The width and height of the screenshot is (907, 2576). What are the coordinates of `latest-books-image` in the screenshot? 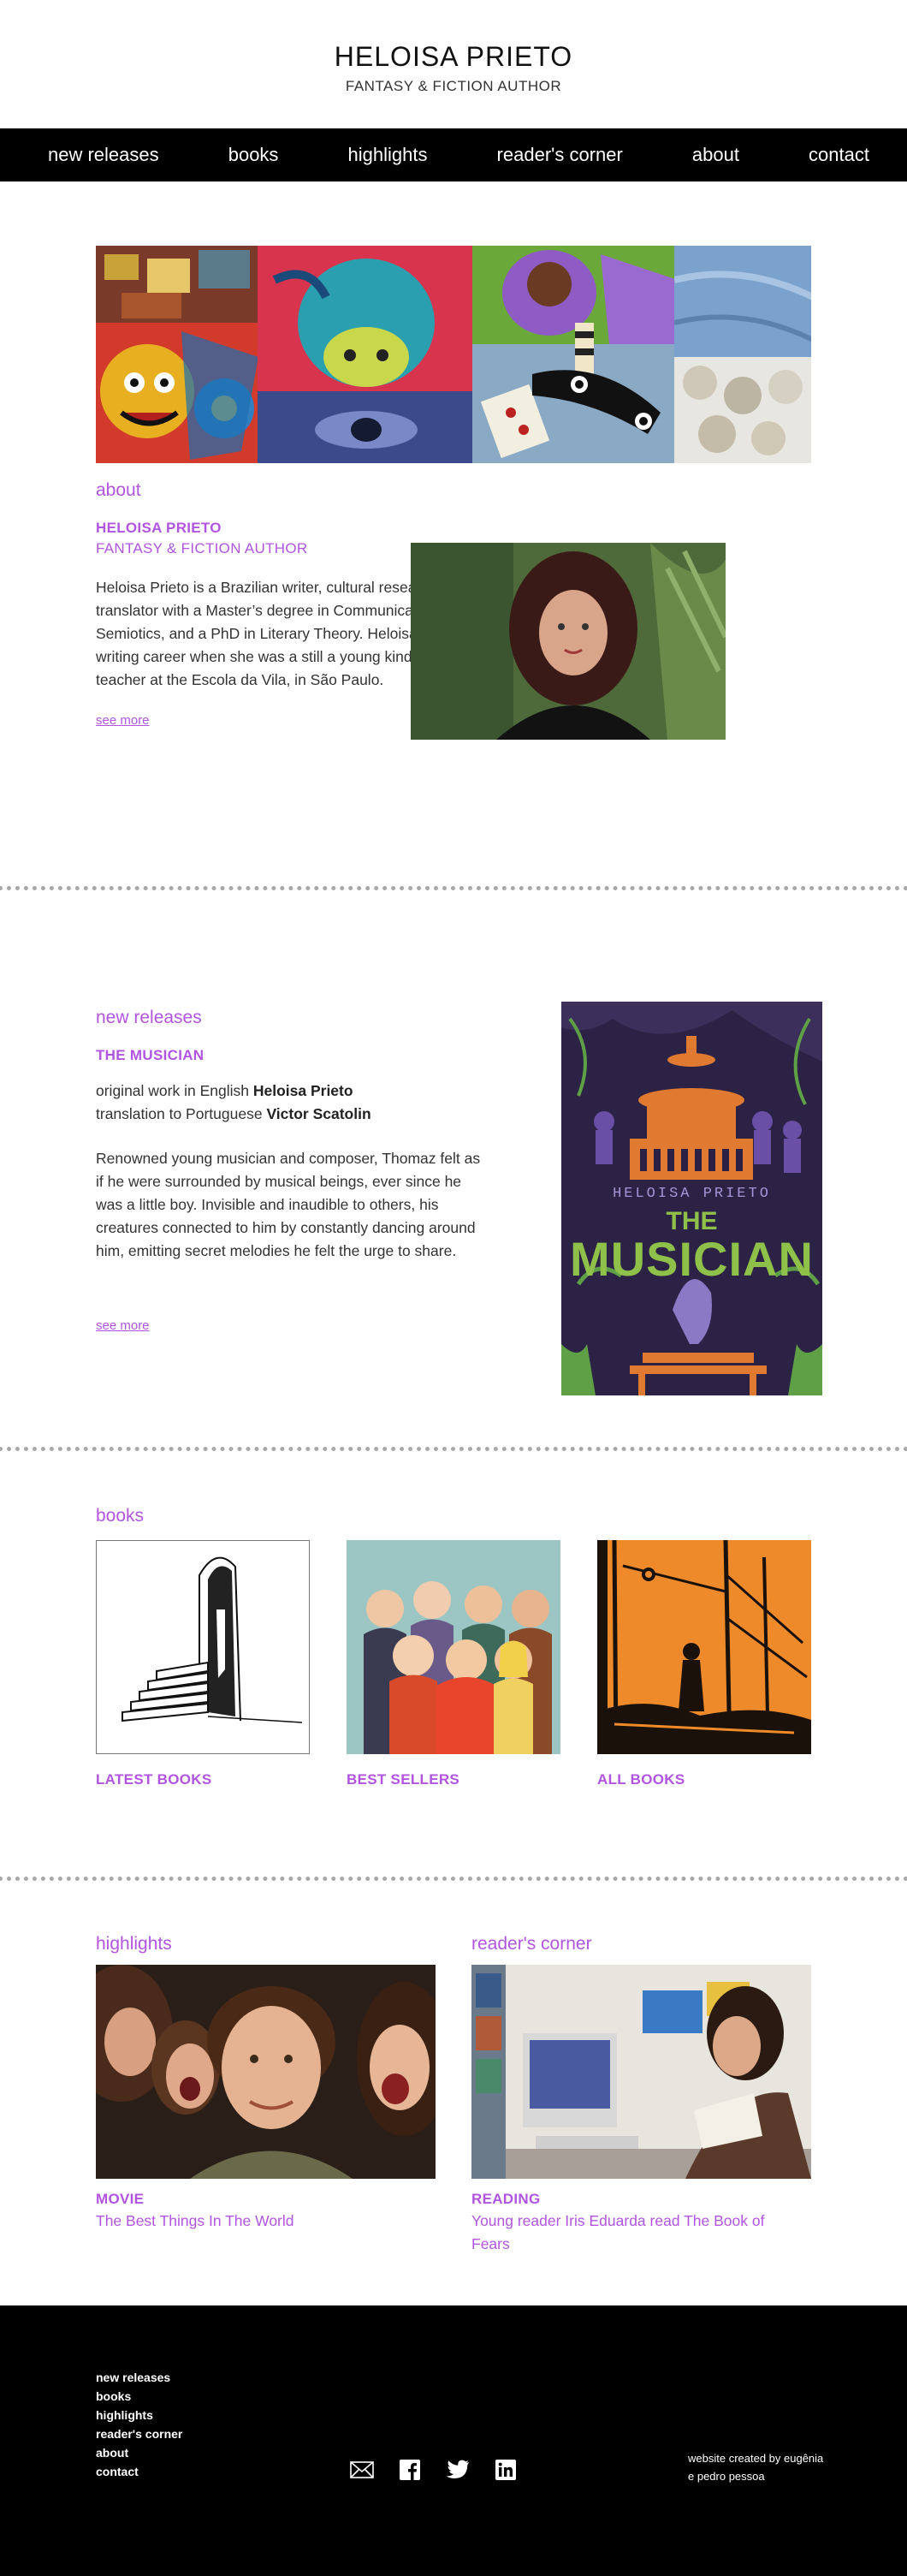 It's located at (203, 1647).